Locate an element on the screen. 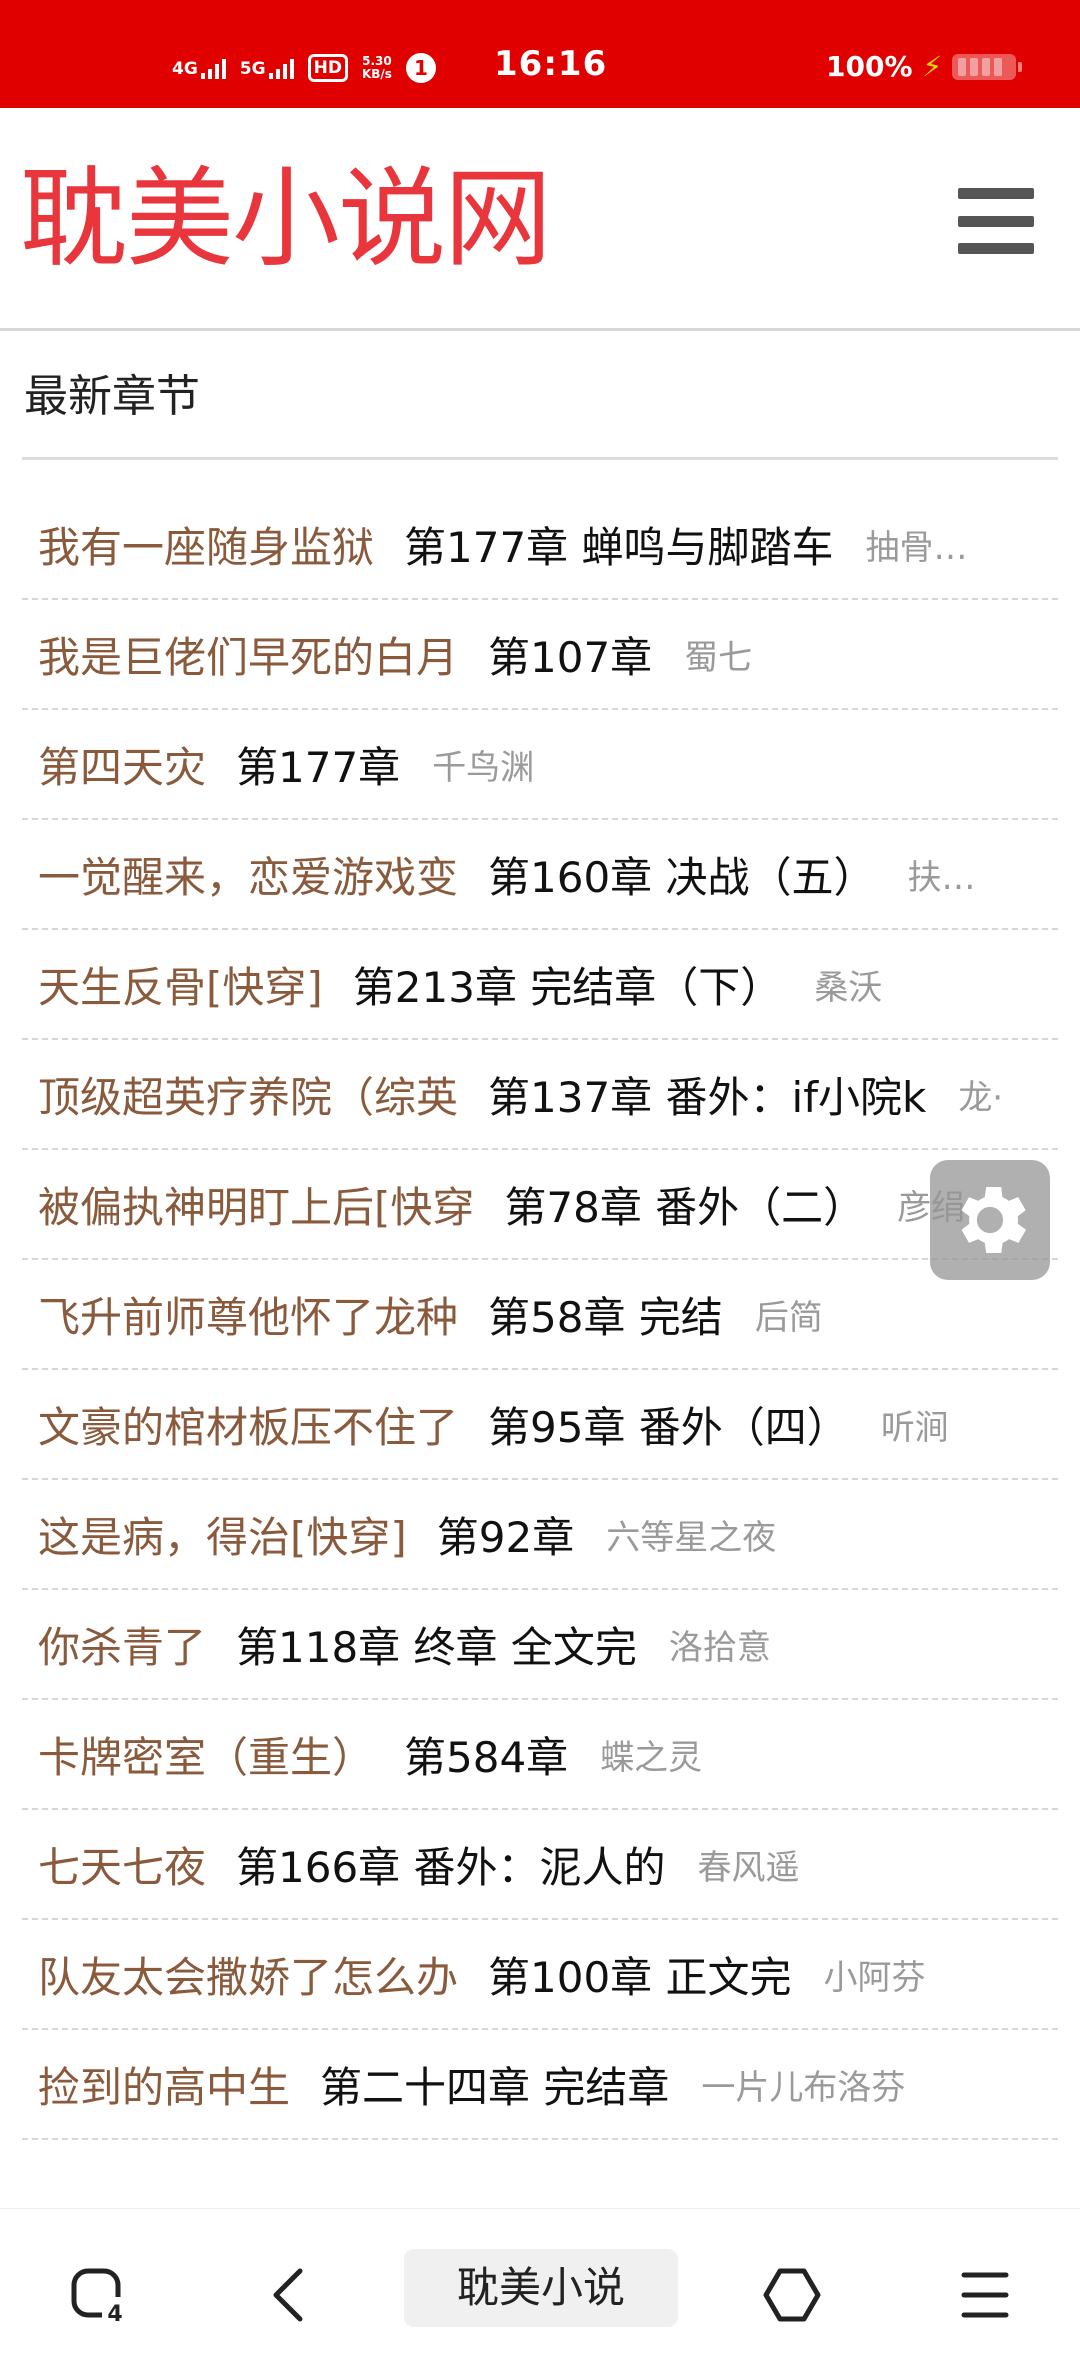 This screenshot has height=2377, width=1080. list-item: 卡牌密室（重生） 第584章 蝶之灵 is located at coordinates (540, 1755).